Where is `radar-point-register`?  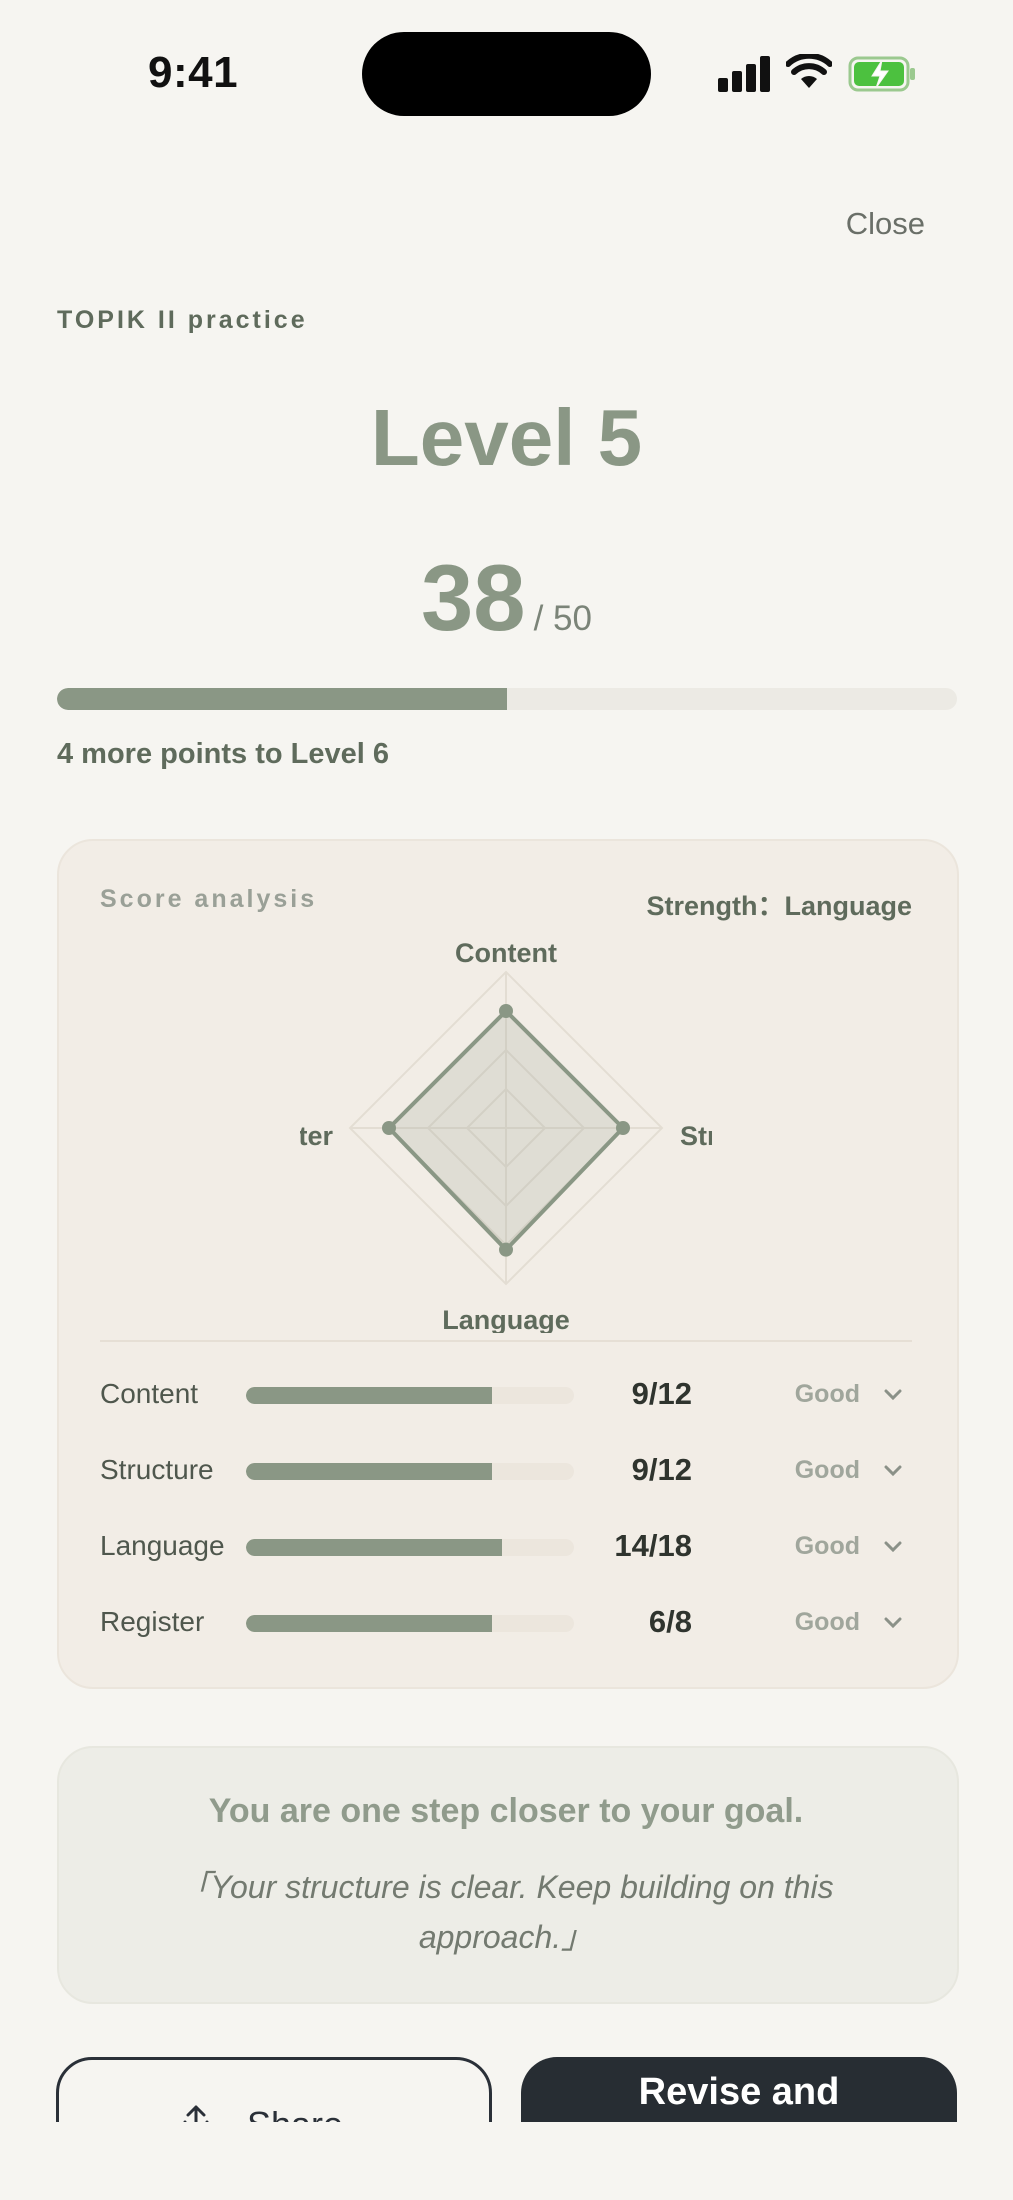
radar-point-register is located at coordinates (389, 1128).